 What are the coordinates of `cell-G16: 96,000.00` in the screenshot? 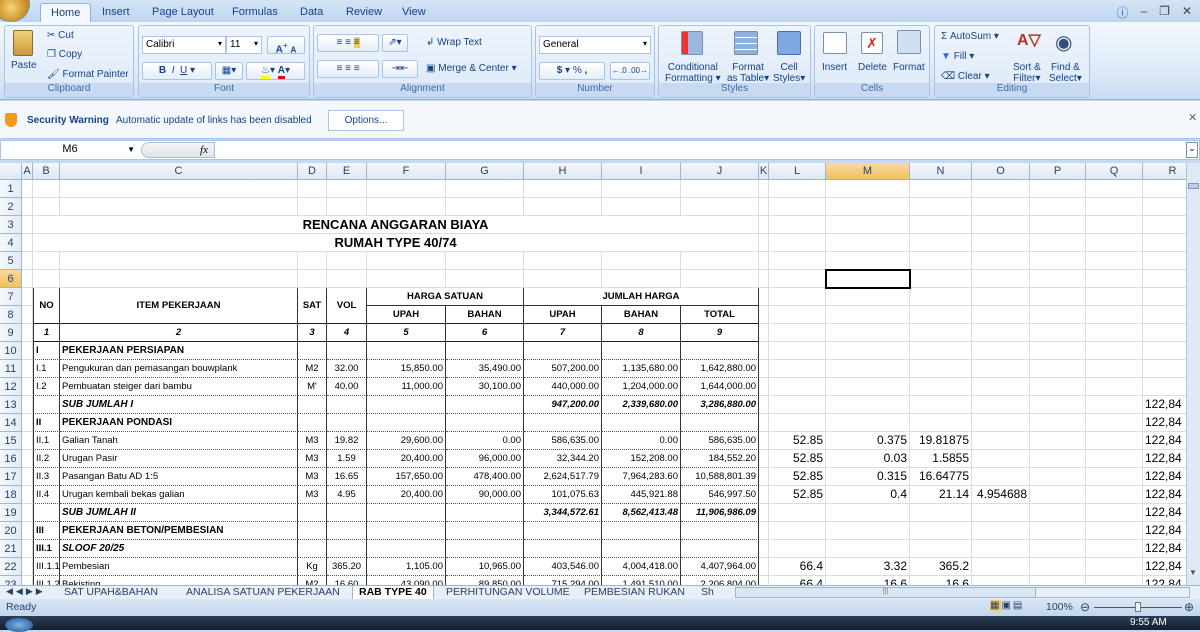 It's located at (485, 459).